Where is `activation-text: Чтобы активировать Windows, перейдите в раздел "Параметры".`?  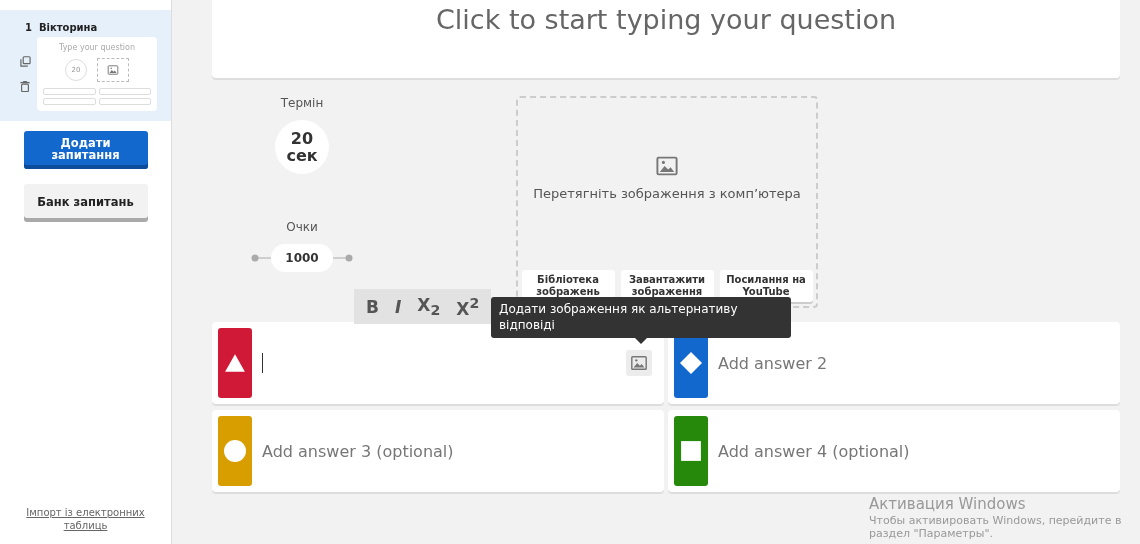
activation-text: Чтобы активировать Windows, перейдите в раздел "Параметры". is located at coordinates (996, 527).